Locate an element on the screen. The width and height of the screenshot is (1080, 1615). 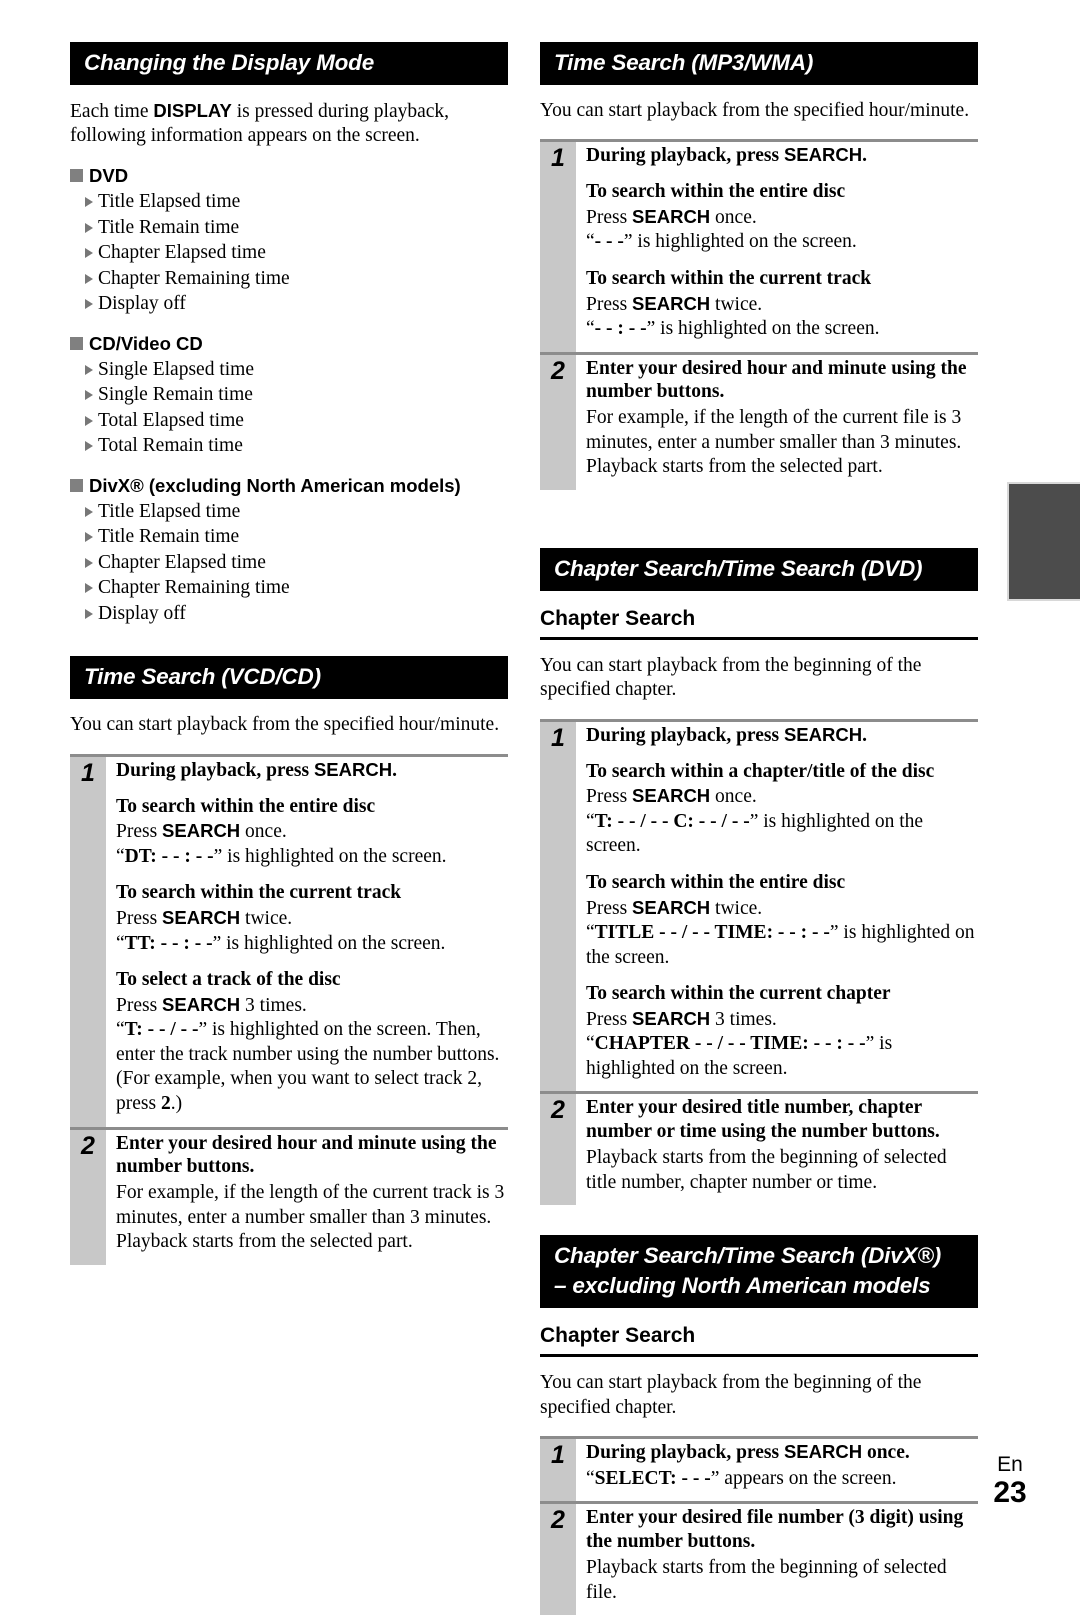
step-title: During playback, press SEARCH once. is located at coordinates (748, 1452).